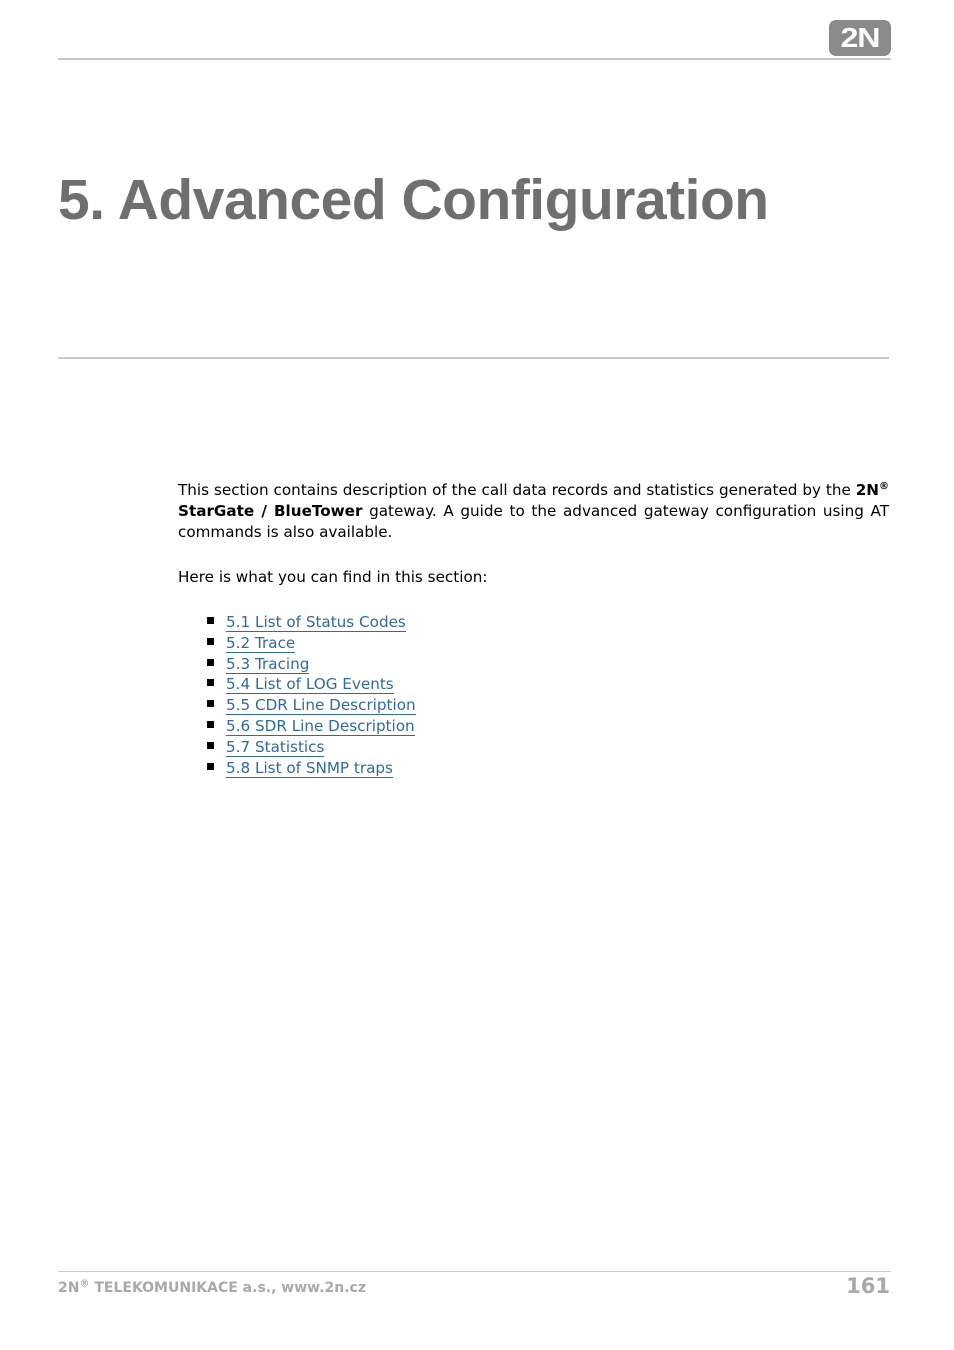  What do you see at coordinates (316, 622) in the screenshot?
I see `link-status-codes: 5.1 List of Status Codes` at bounding box center [316, 622].